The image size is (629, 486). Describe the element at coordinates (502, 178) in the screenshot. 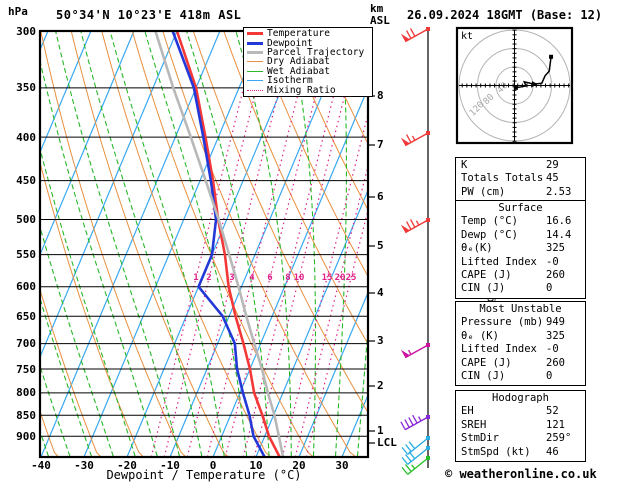

I see `table-row-label: Totals Totals` at that location.